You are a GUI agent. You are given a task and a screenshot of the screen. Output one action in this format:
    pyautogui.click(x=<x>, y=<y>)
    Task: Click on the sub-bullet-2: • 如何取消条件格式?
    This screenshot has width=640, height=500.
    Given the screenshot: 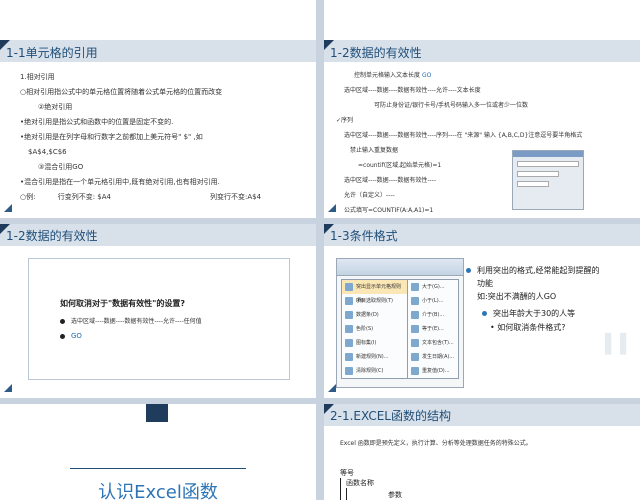 What is the action you would take?
    pyautogui.click(x=528, y=327)
    